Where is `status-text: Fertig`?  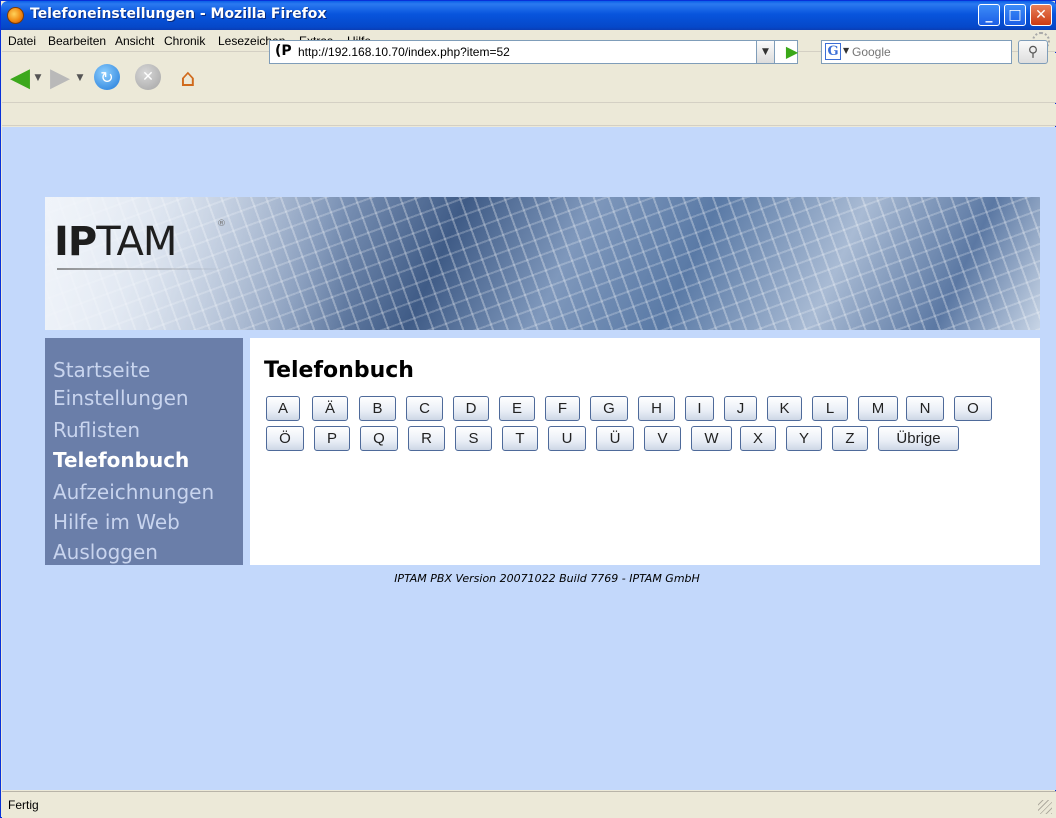 status-text: Fertig is located at coordinates (23, 805).